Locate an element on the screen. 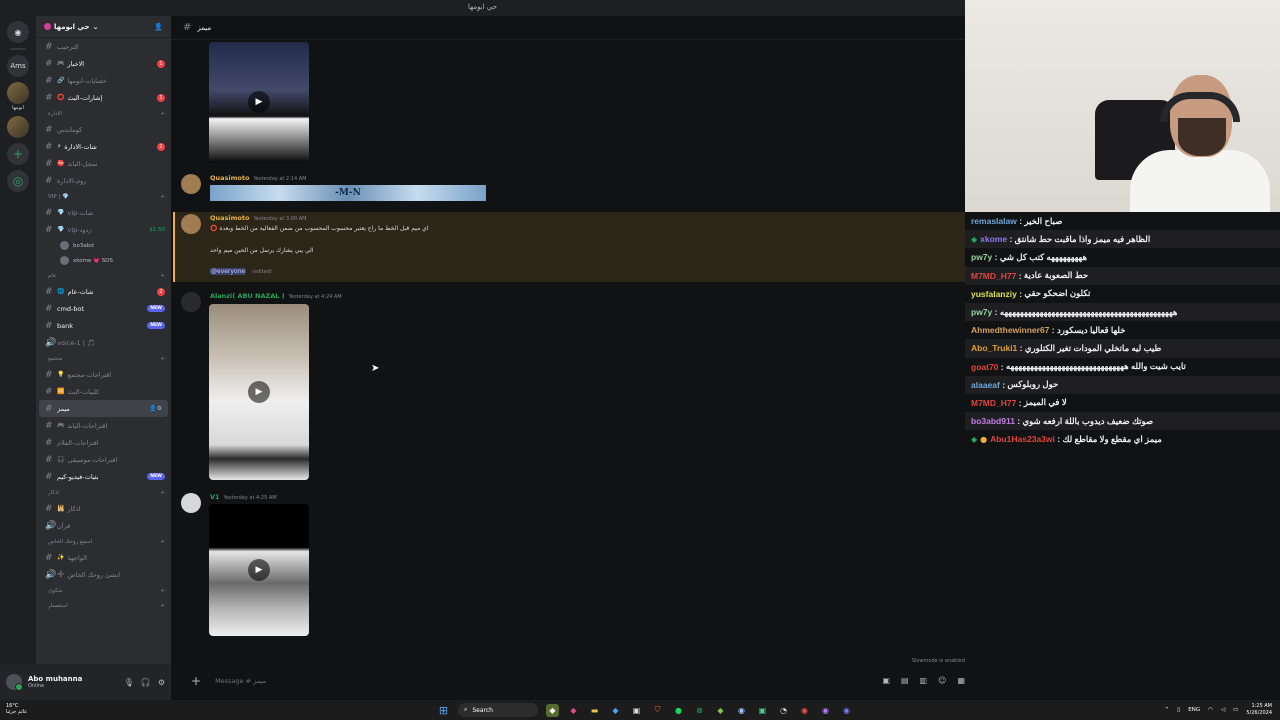 This screenshot has height=720, width=1280. banner-image: -M-N is located at coordinates (348, 193).